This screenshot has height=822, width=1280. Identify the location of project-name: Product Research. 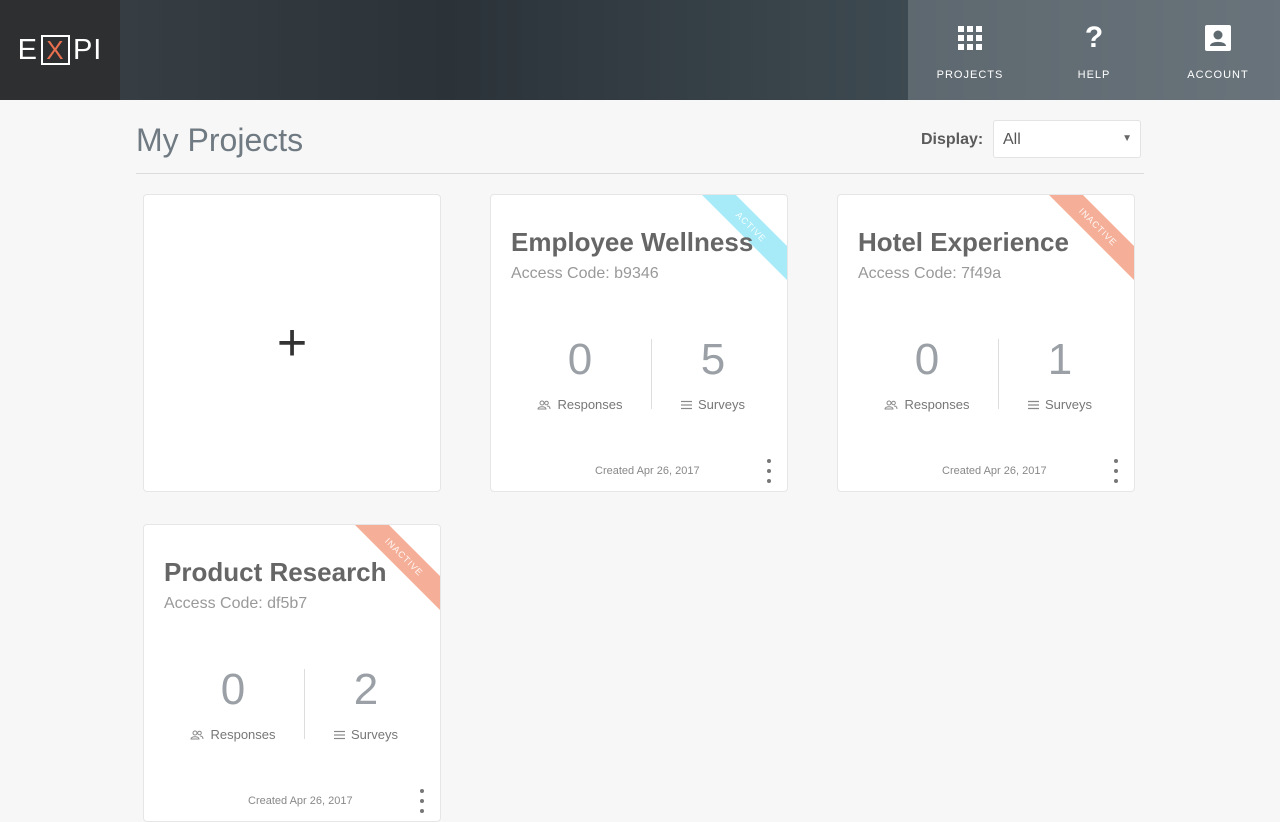
(275, 572).